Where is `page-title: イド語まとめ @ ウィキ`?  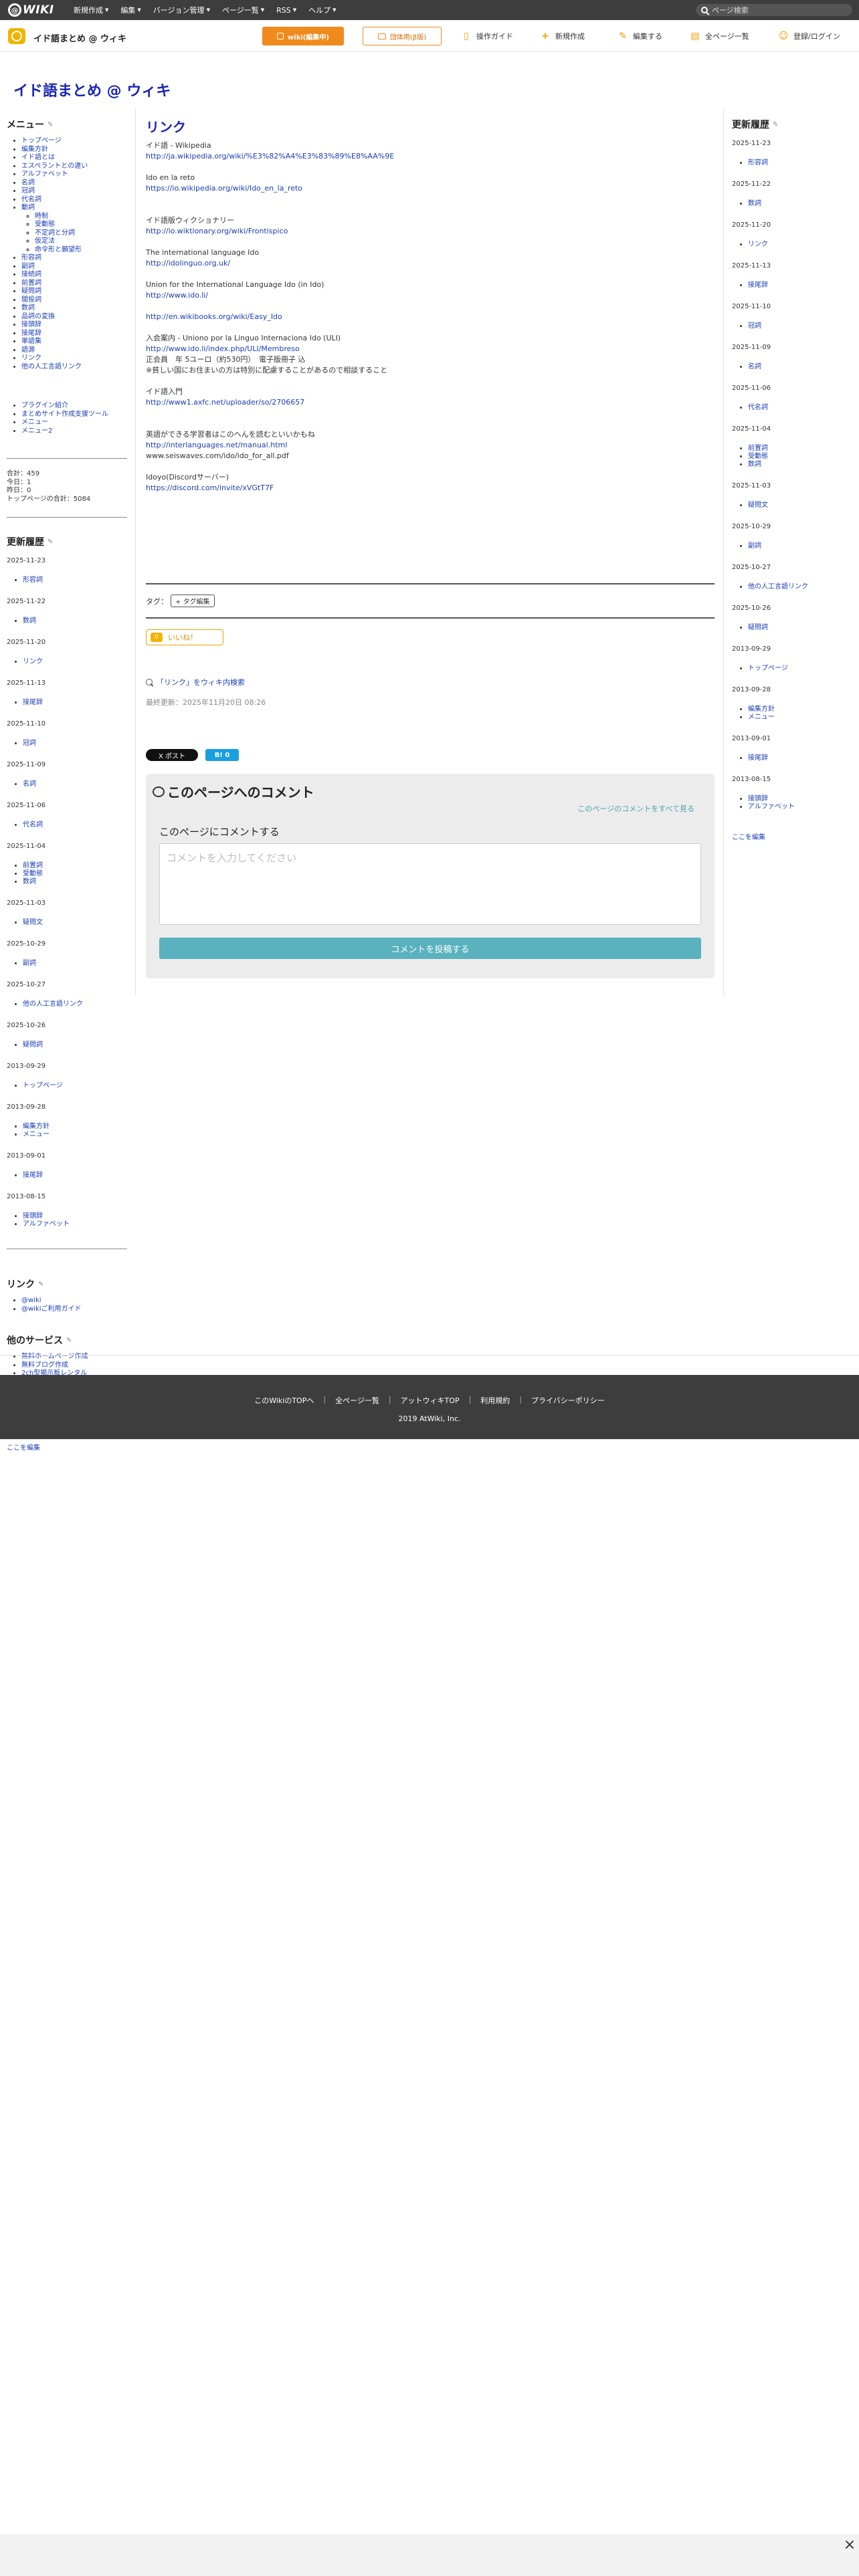 page-title: イド語まとめ @ ウィキ is located at coordinates (92, 90).